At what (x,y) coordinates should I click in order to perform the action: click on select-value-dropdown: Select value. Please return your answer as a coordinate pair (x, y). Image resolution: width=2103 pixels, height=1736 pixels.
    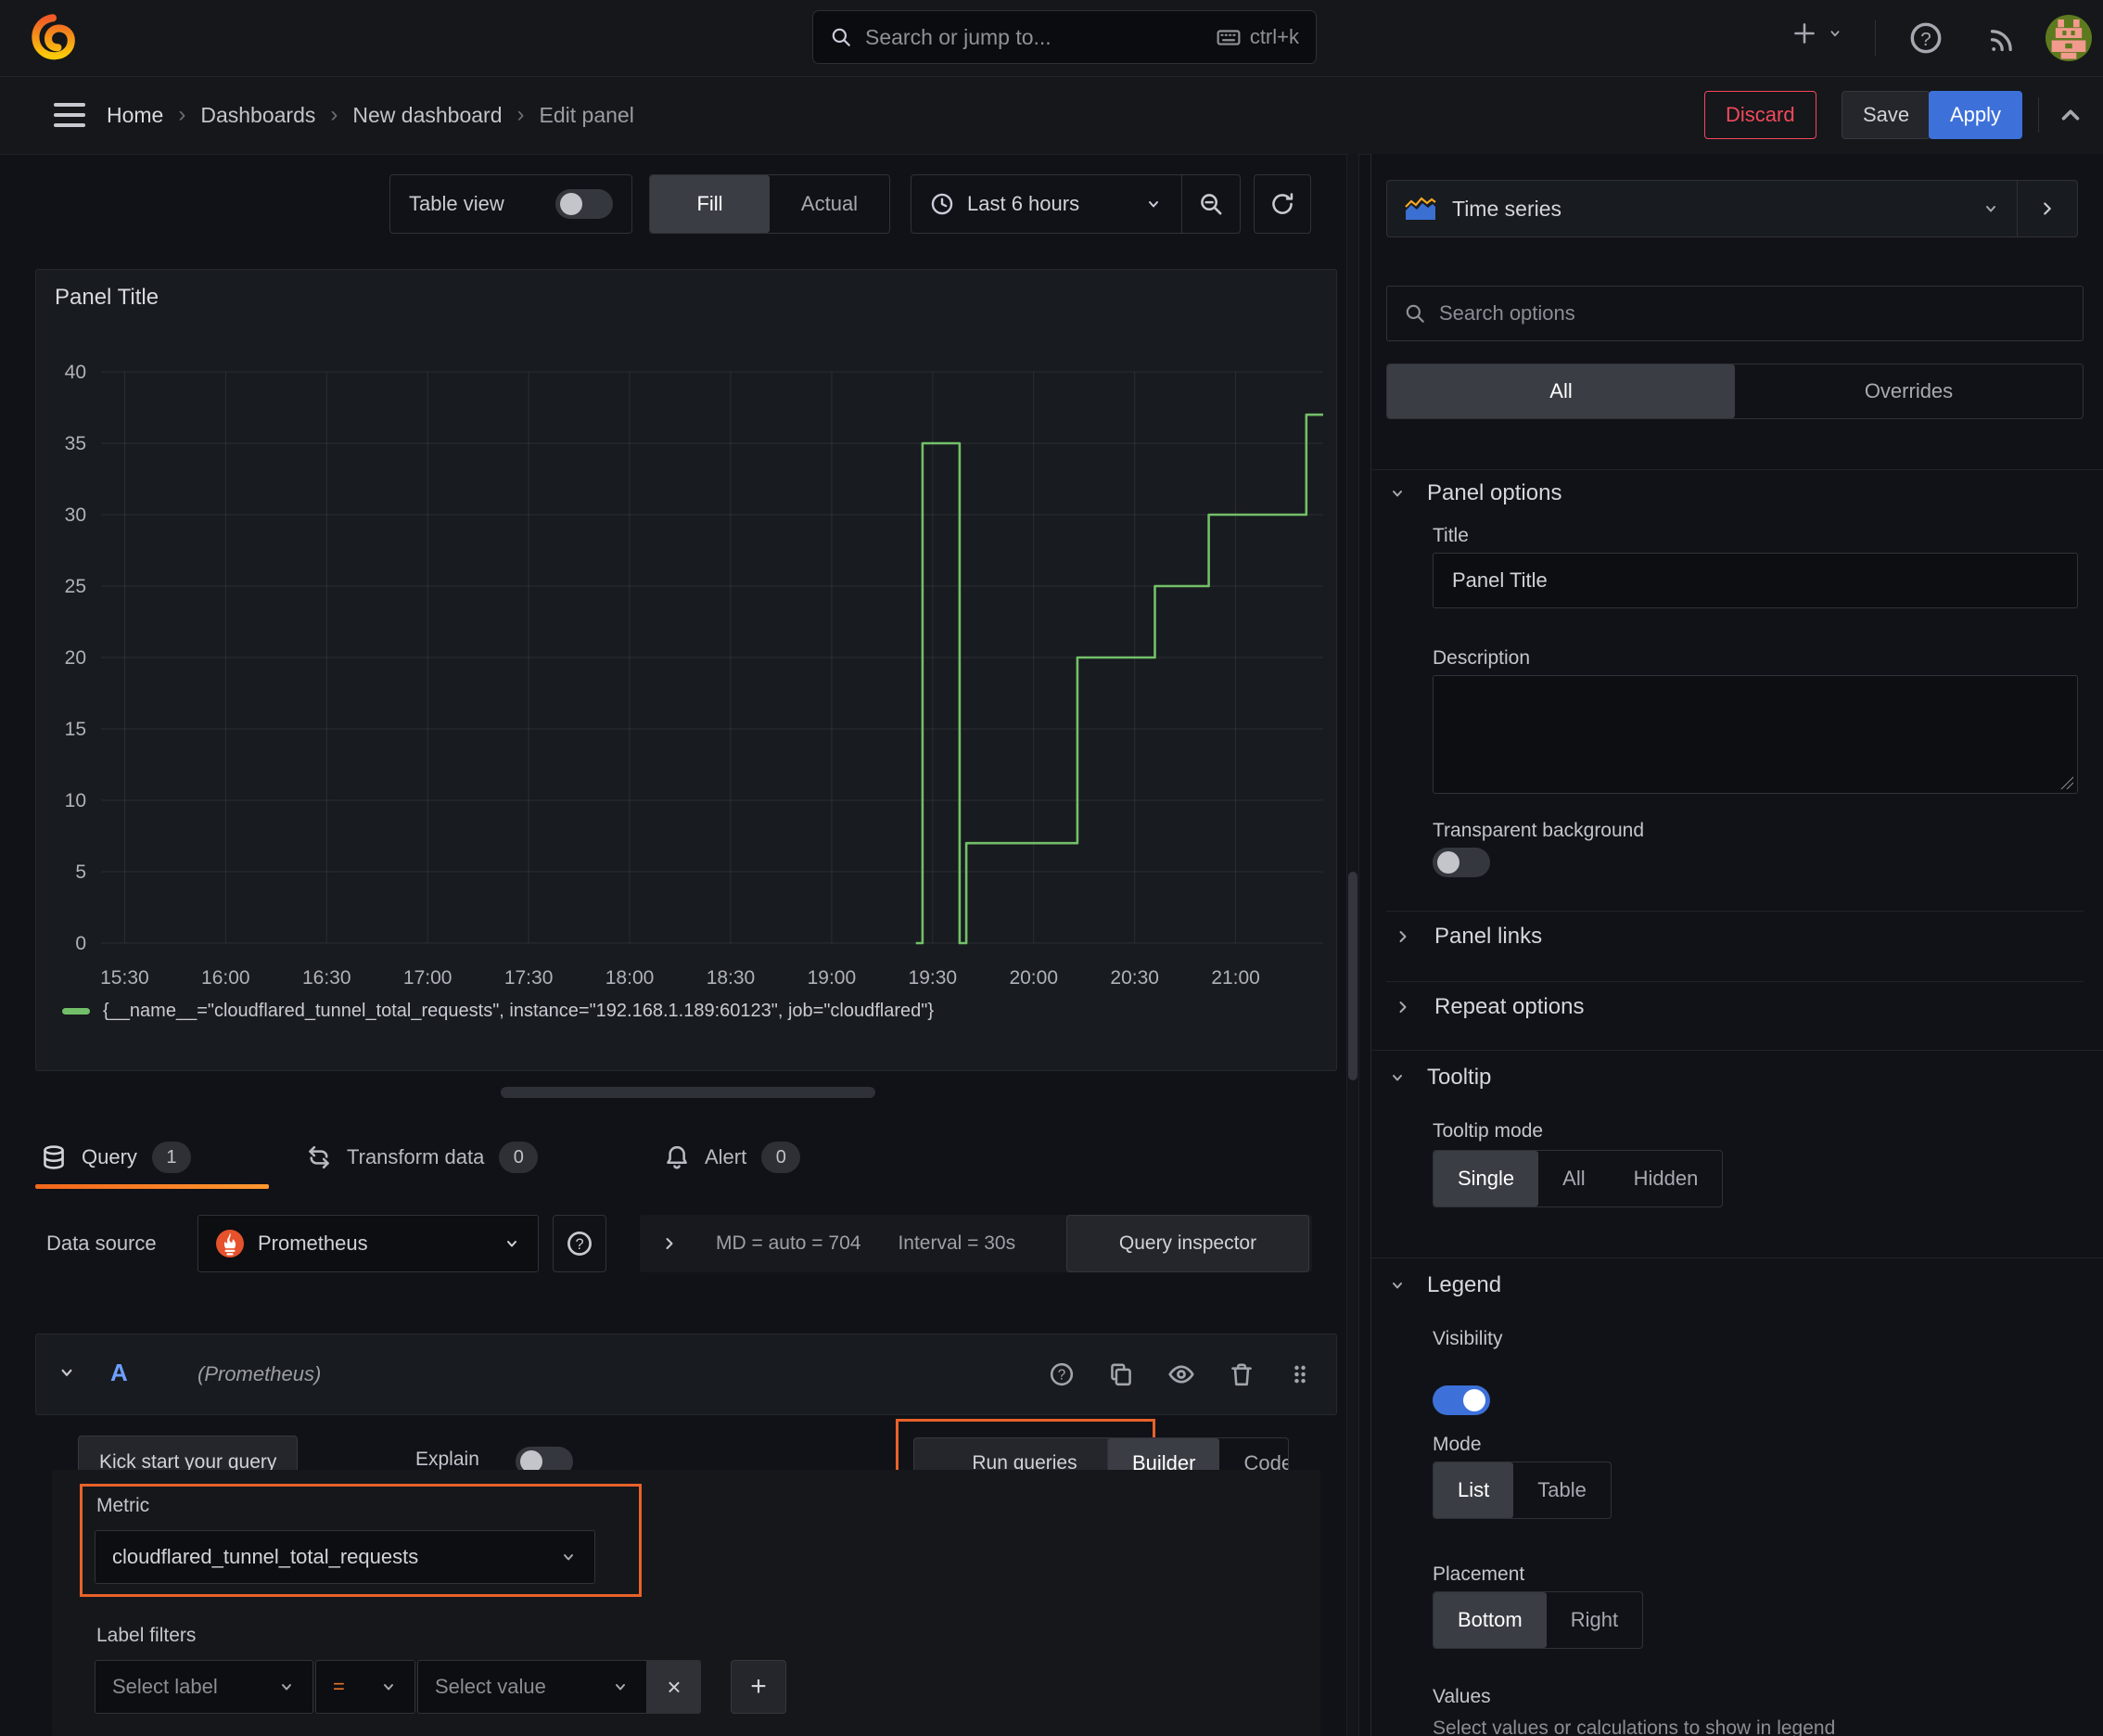
    Looking at the image, I should click on (532, 1687).